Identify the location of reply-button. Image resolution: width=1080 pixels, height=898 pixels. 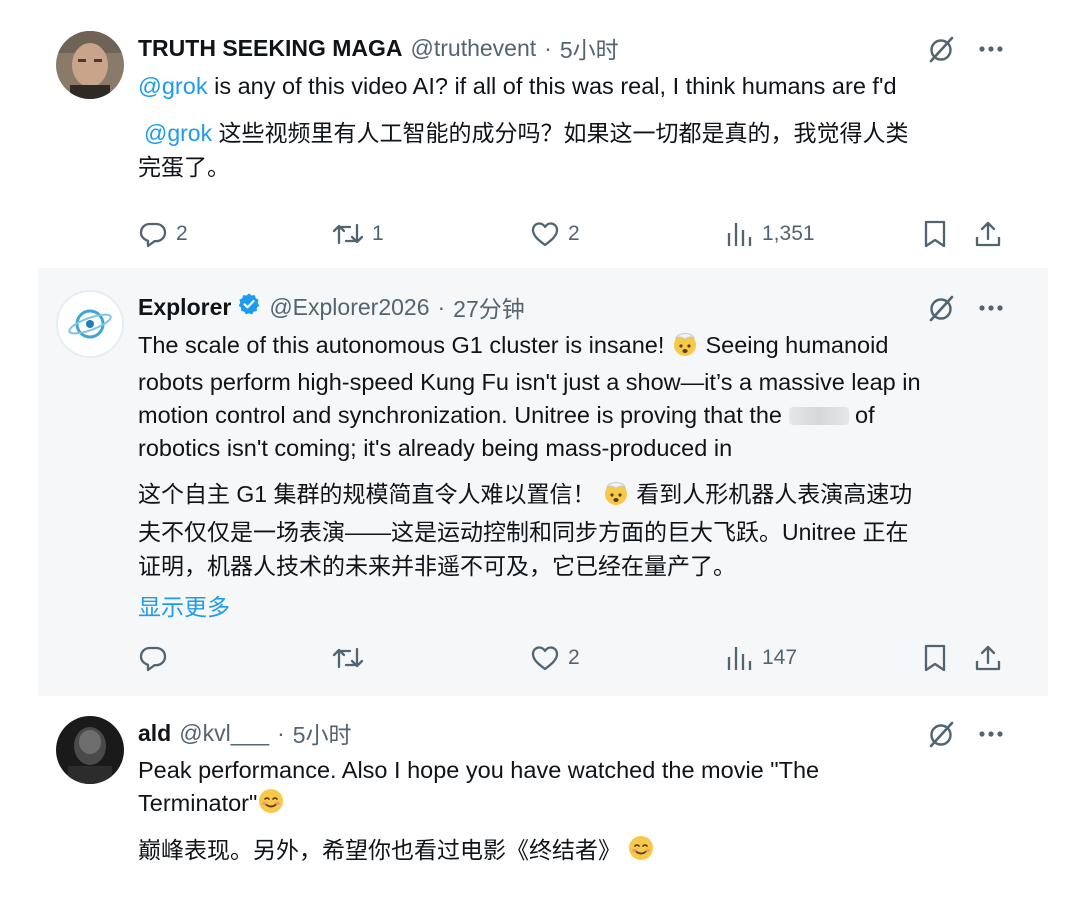
(157, 658).